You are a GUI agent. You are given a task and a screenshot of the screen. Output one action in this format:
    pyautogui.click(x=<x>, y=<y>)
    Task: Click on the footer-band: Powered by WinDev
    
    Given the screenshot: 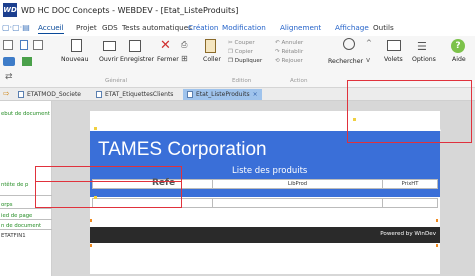 What is the action you would take?
    pyautogui.click(x=265, y=235)
    